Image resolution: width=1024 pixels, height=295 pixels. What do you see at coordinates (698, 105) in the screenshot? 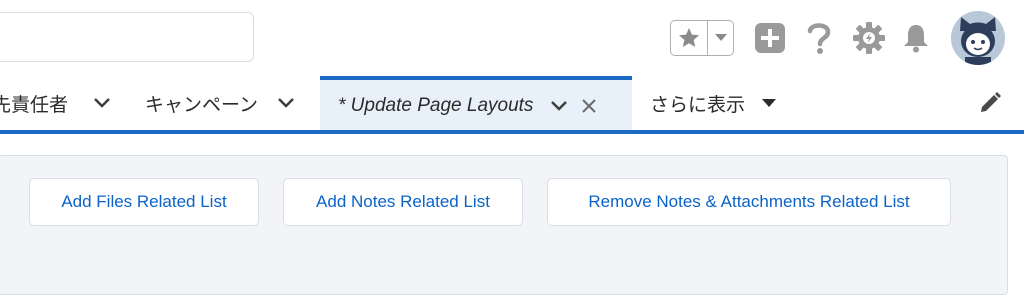
I see `tab-label: さらに表示` at bounding box center [698, 105].